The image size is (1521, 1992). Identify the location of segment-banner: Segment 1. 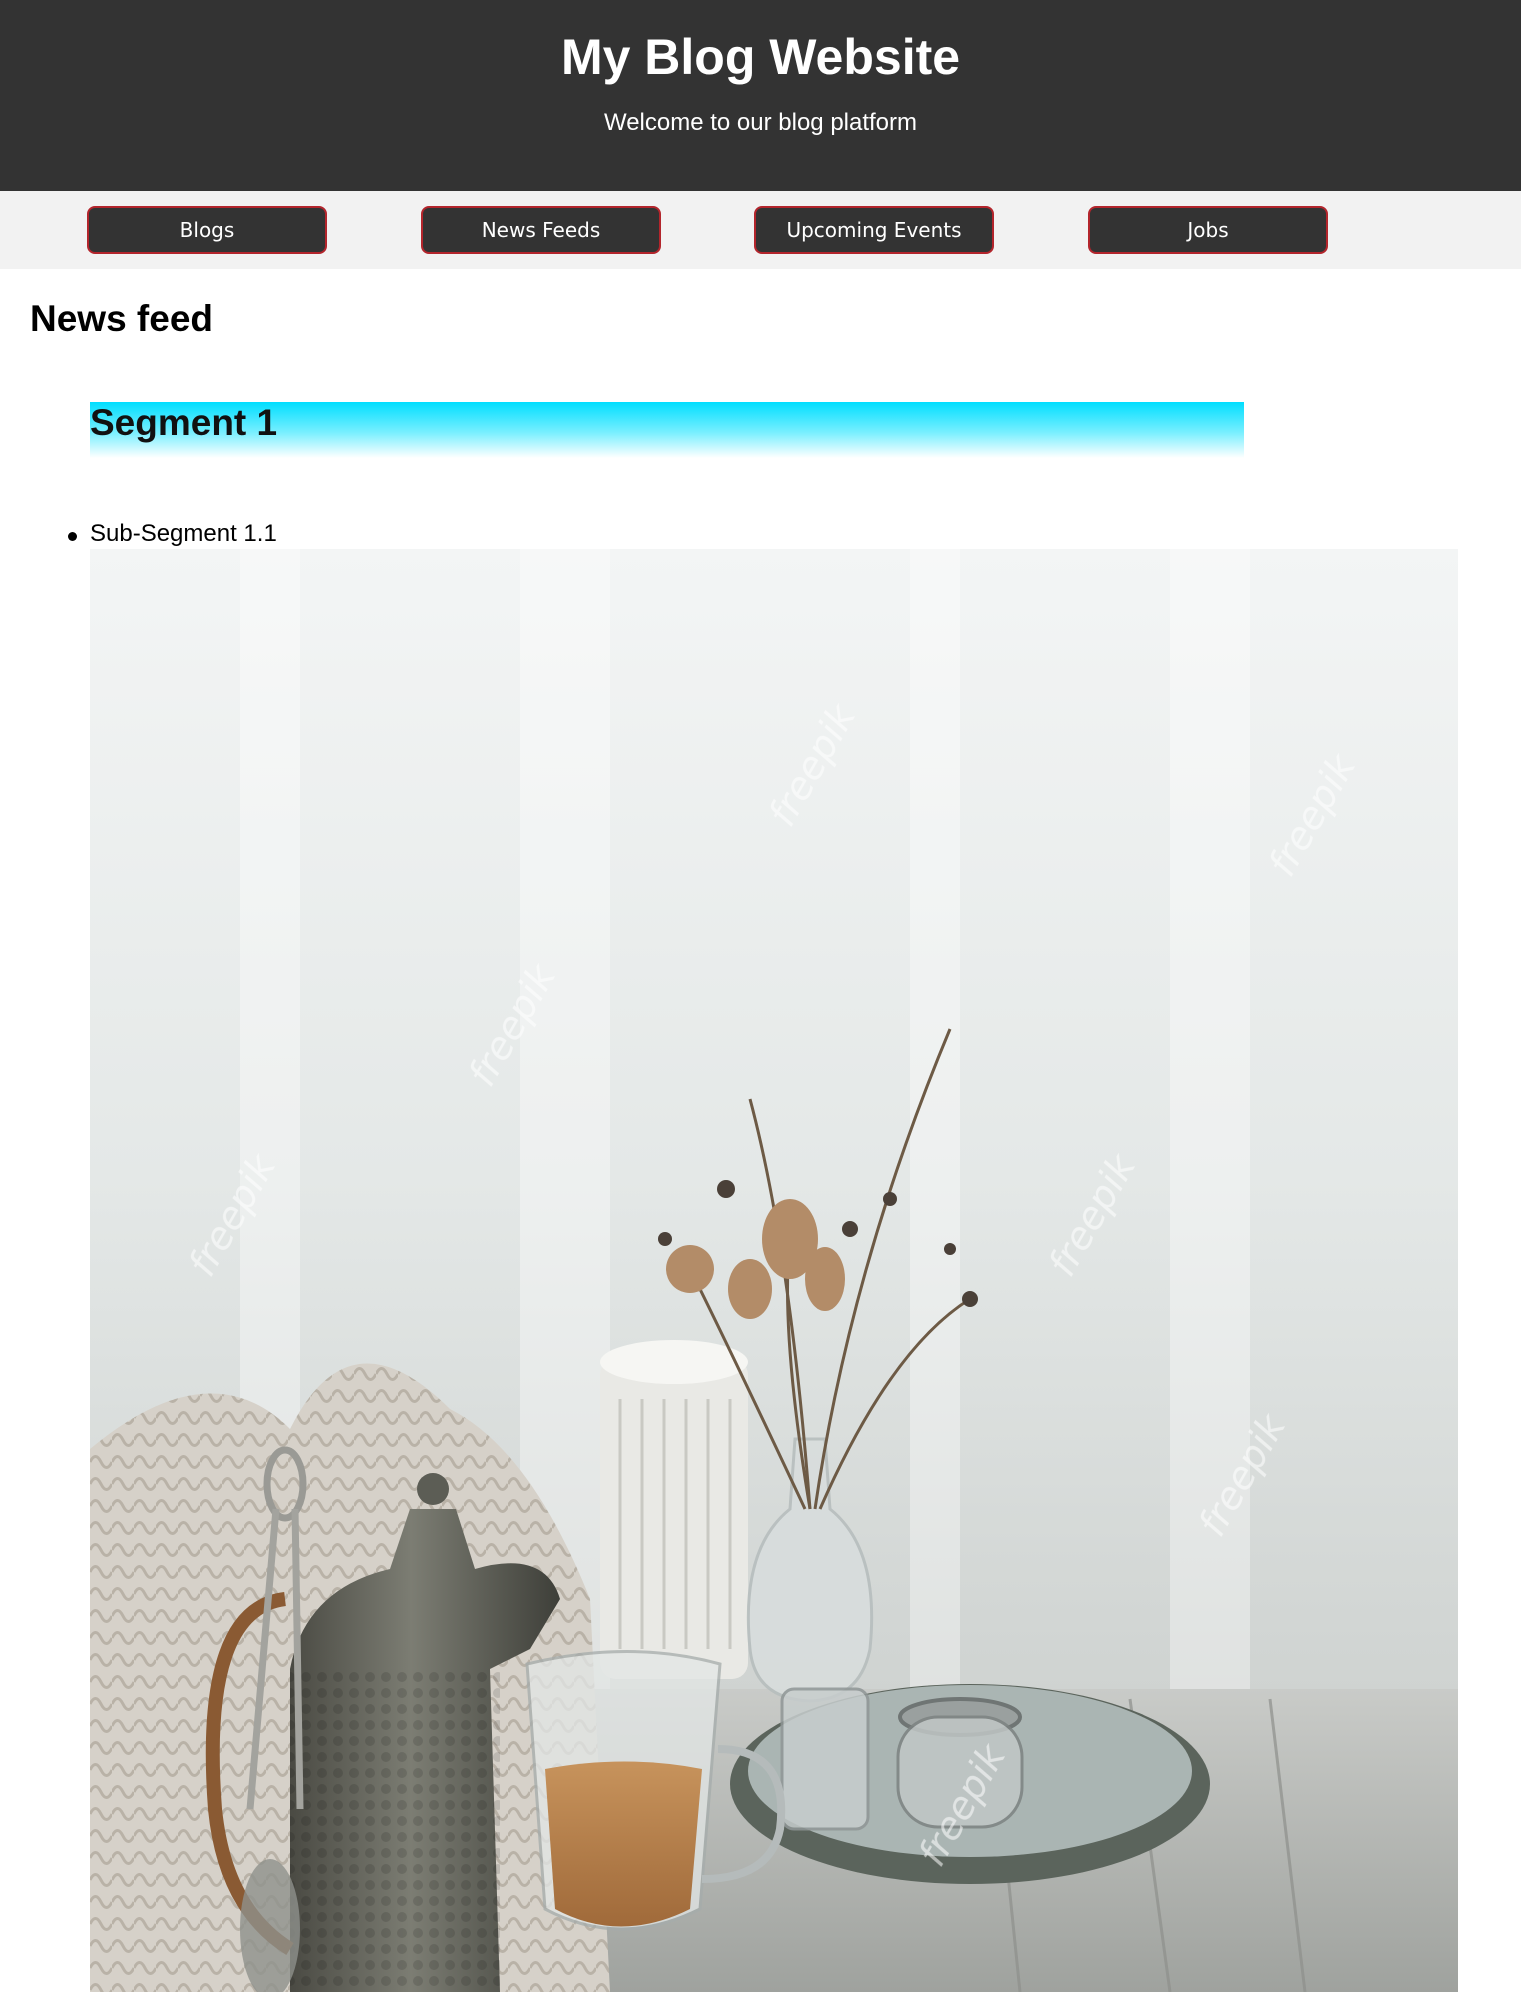
(667, 430).